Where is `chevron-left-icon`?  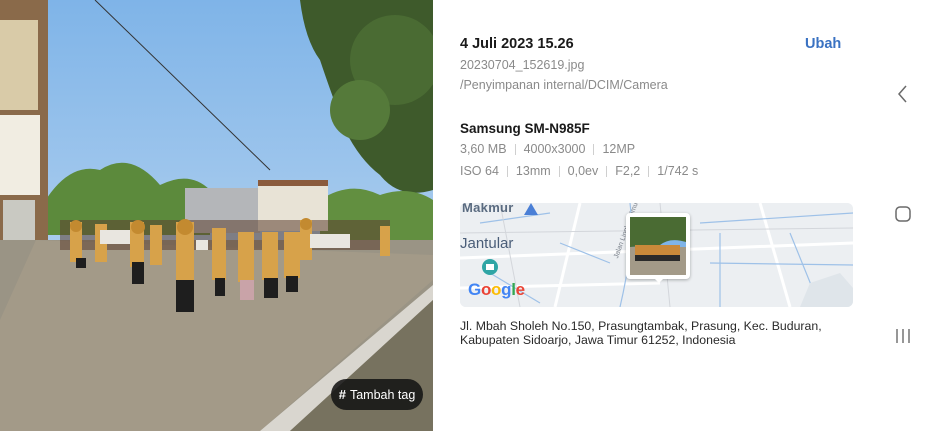 chevron-left-icon is located at coordinates (902, 94).